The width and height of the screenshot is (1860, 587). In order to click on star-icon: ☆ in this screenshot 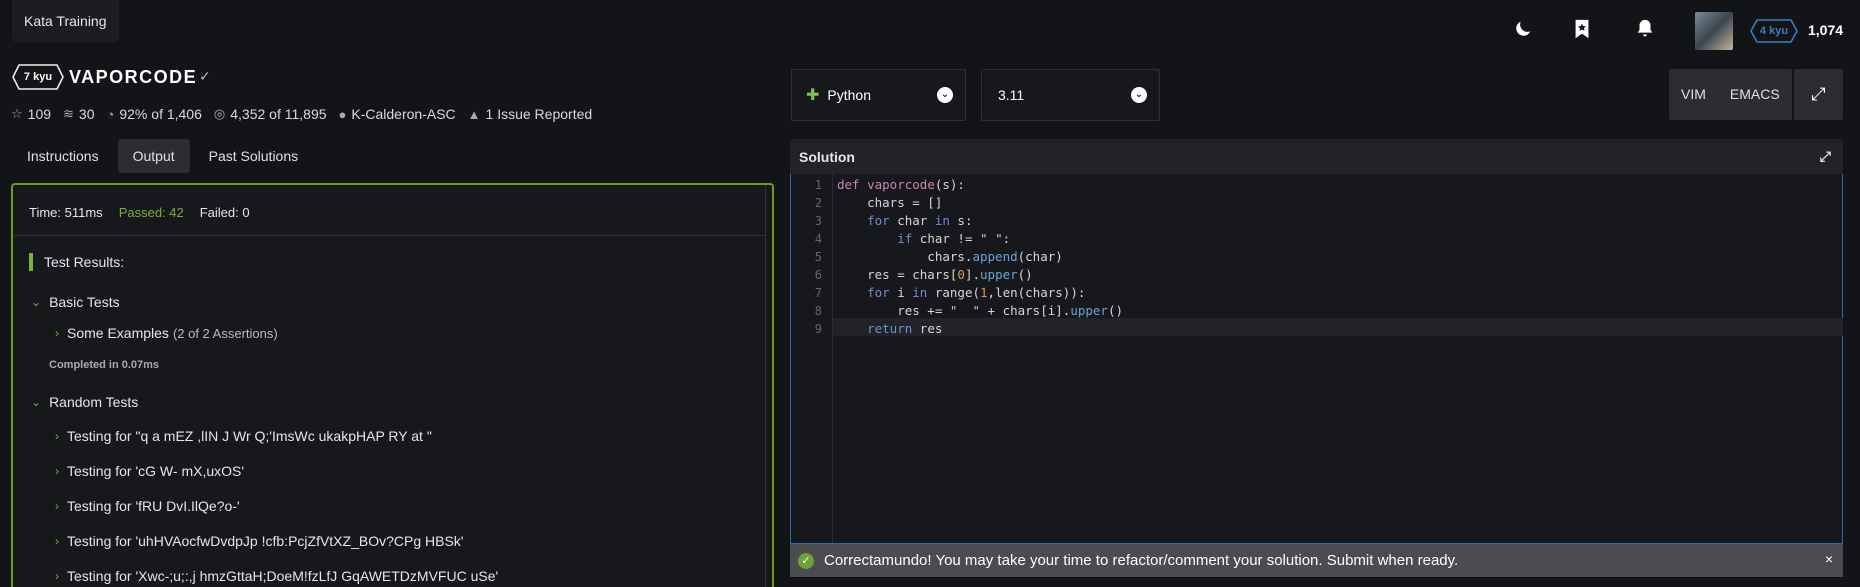, I will do `click(17, 113)`.